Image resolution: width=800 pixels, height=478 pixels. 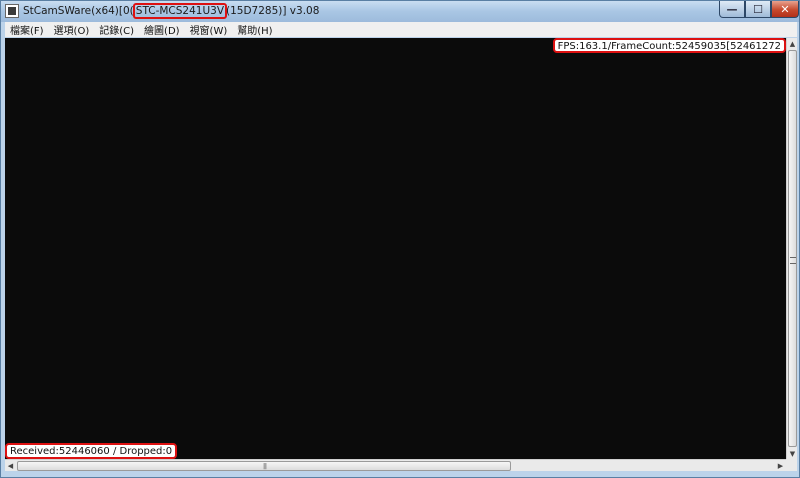 I want to click on vertical-scrollbar: ▲ ▼, so click(x=791, y=248).